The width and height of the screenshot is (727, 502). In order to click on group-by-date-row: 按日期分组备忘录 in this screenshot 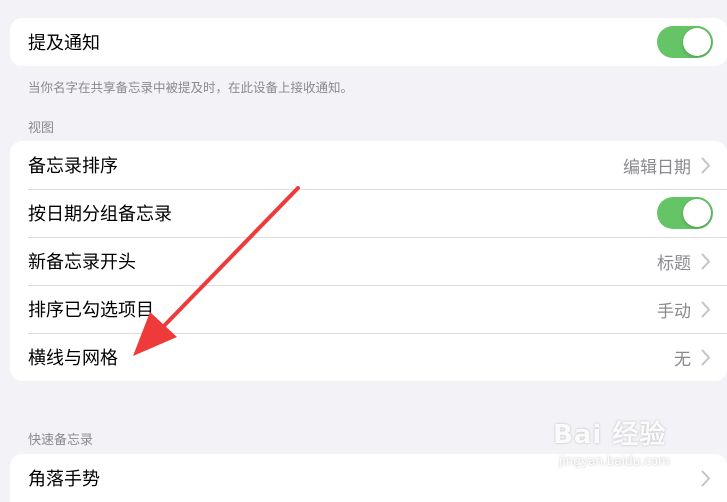, I will do `click(368, 213)`.